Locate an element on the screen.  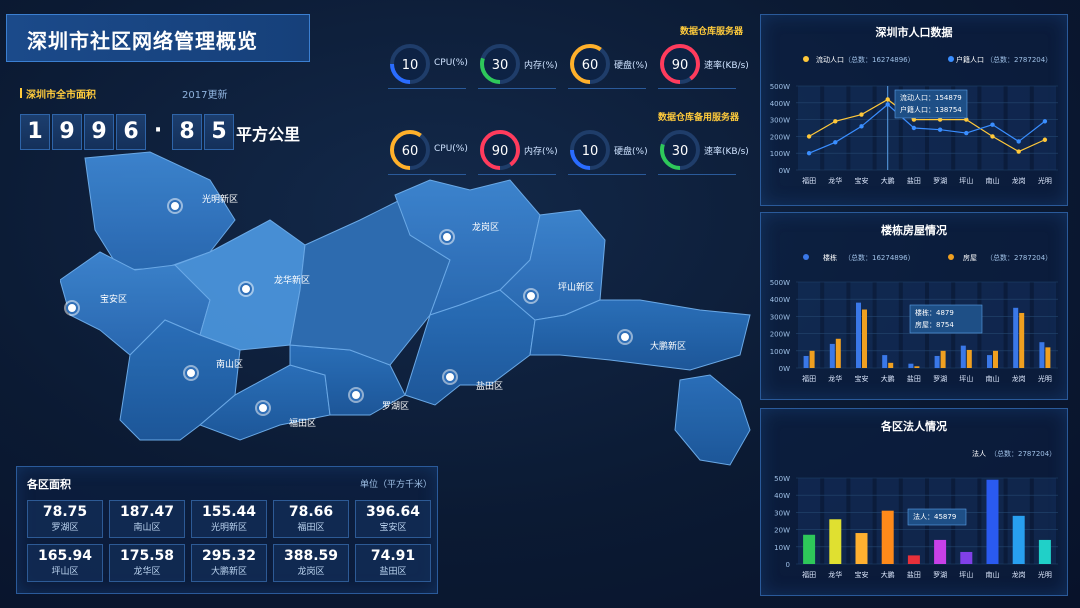
y-tick-label: 0 is located at coordinates (788, 565).